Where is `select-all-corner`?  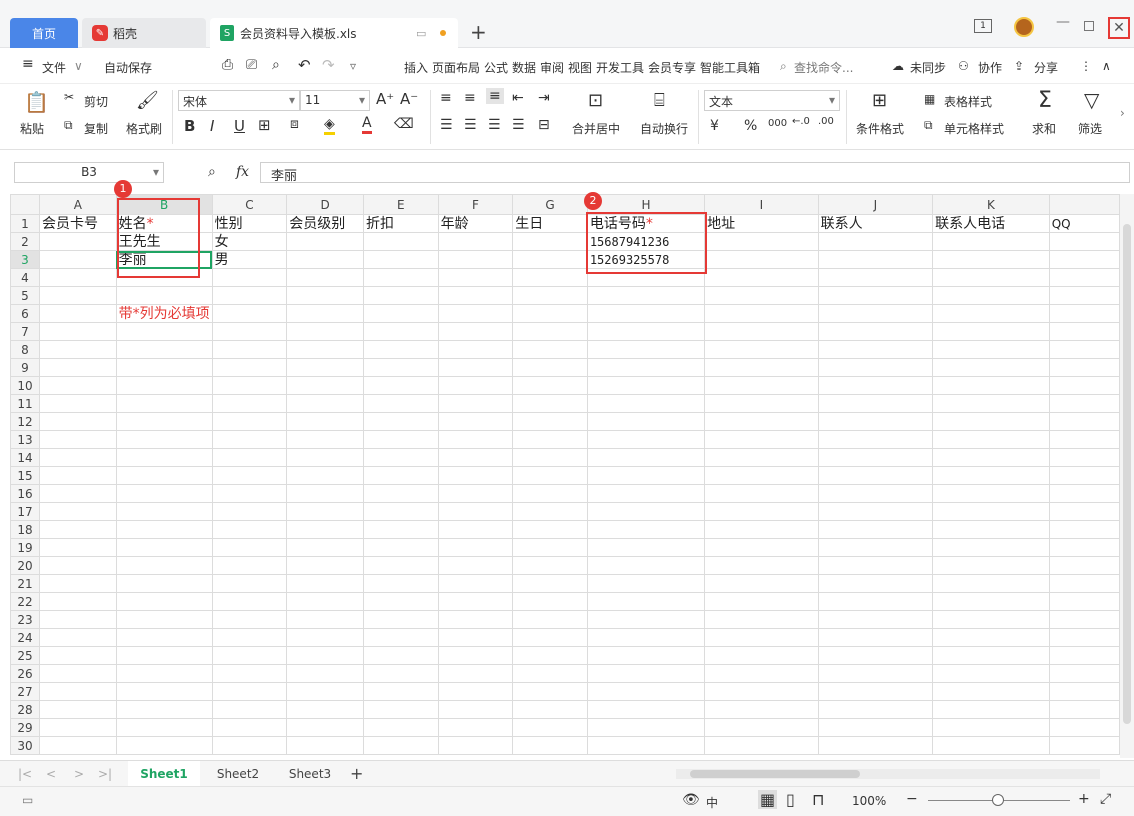 select-all-corner is located at coordinates (25, 204).